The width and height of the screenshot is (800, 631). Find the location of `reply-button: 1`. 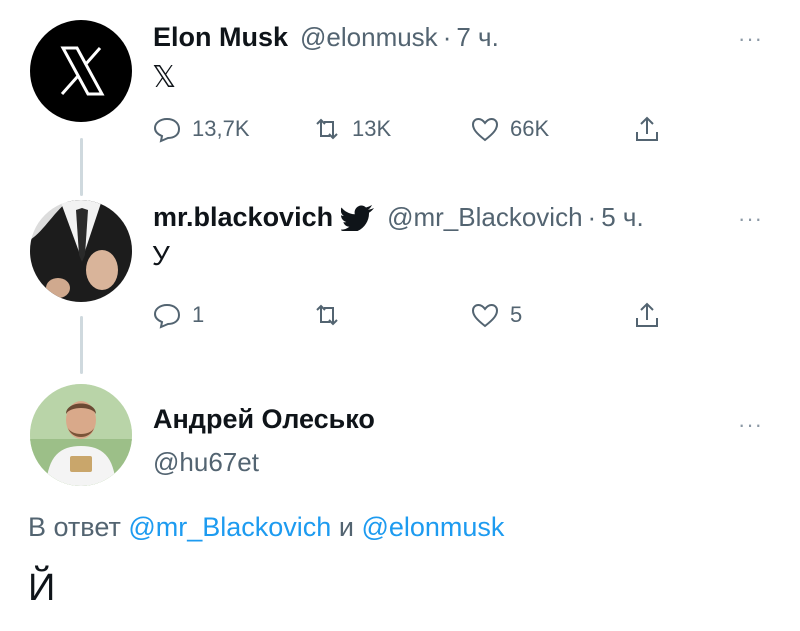

reply-button: 1 is located at coordinates (178, 315).